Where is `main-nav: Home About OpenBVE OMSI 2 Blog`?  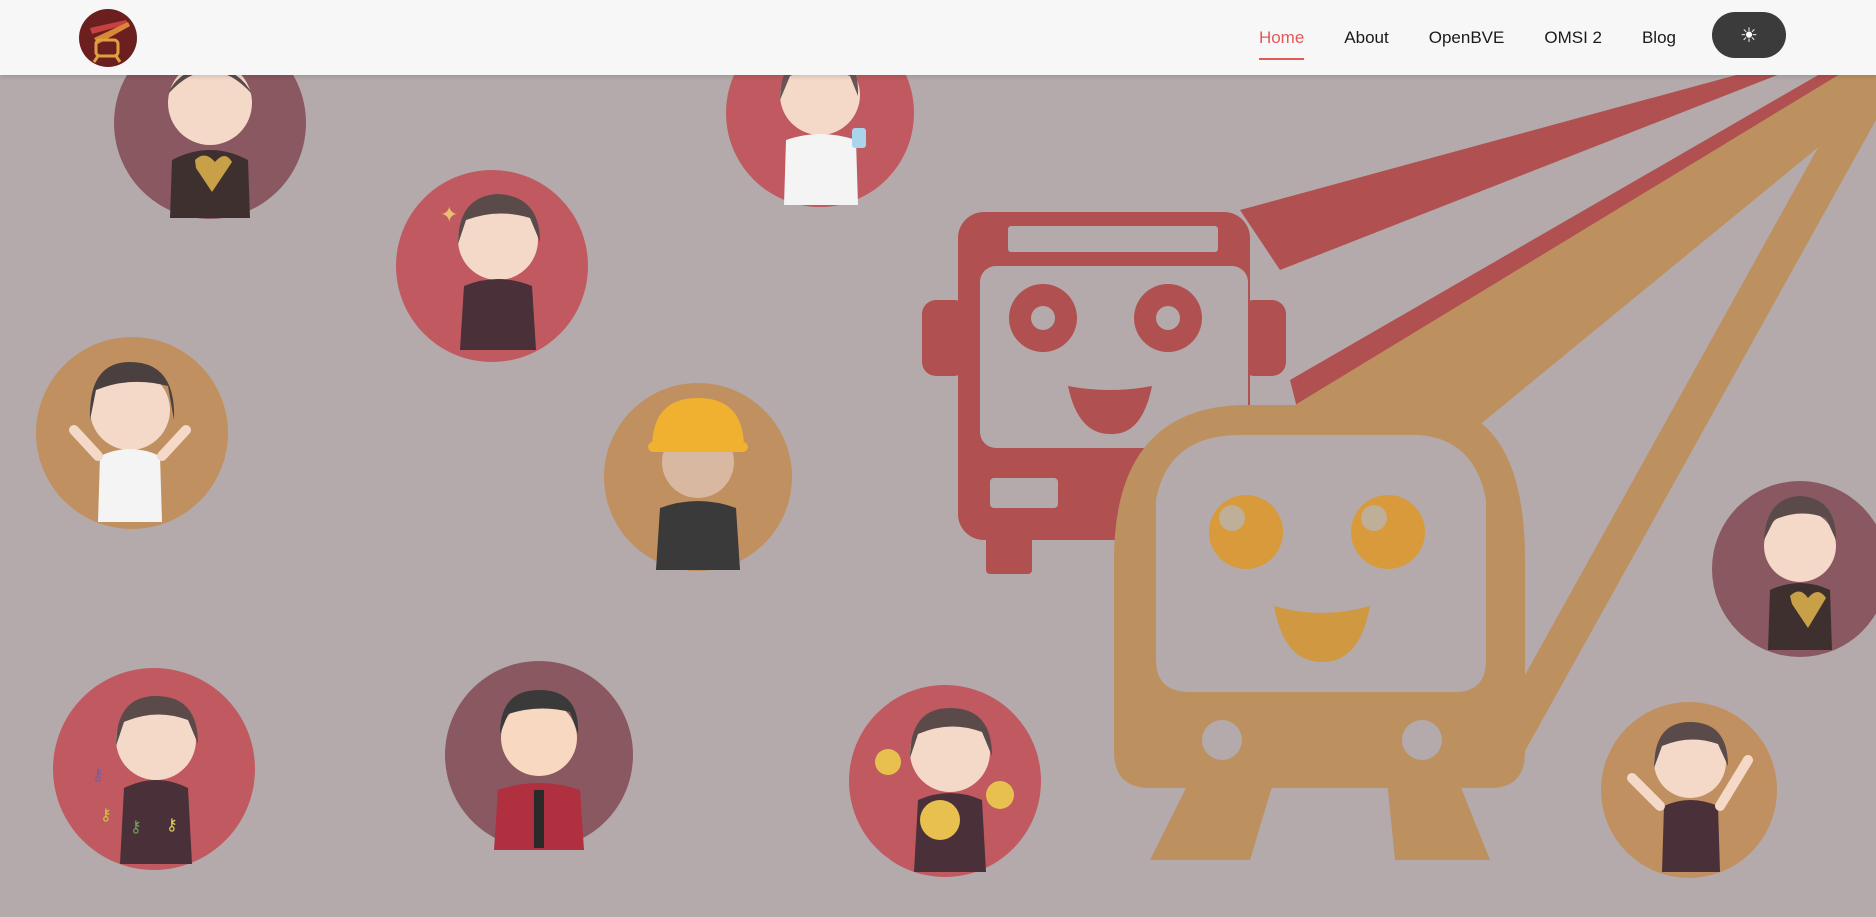
main-nav: Home About OpenBVE OMSI 2 Blog is located at coordinates (1467, 37).